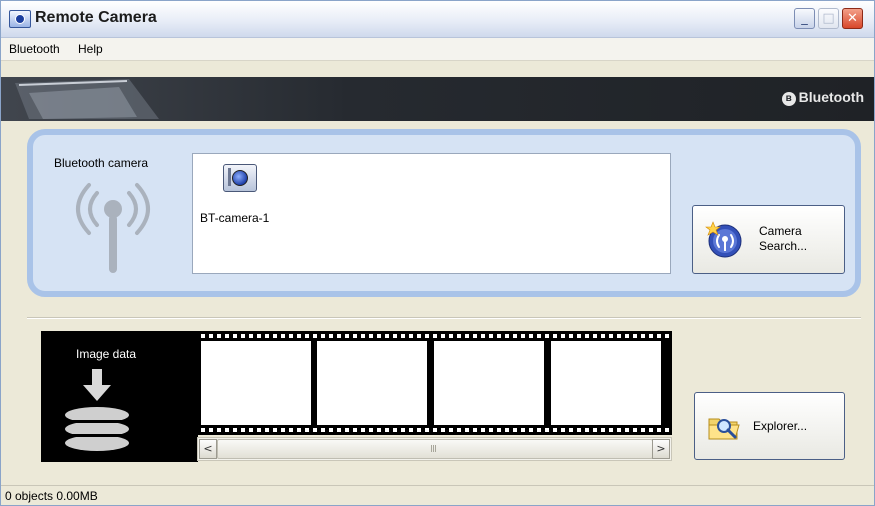 The width and height of the screenshot is (875, 506). Describe the element at coordinates (97, 410) in the screenshot. I see `download-disk-icon` at that location.